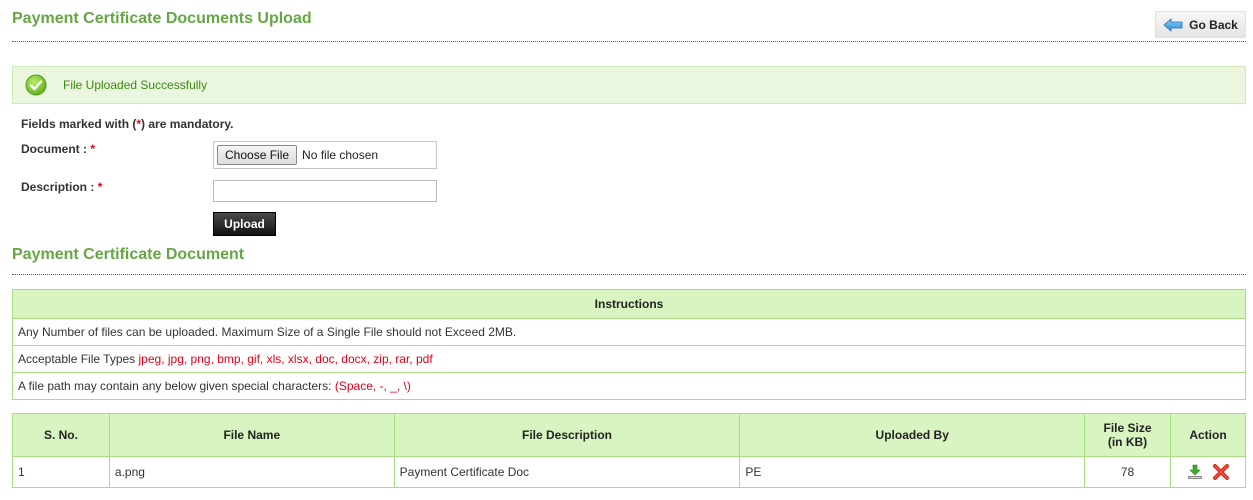 This screenshot has height=500, width=1253. What do you see at coordinates (1127, 472) in the screenshot?
I see `cell-file-size: 78` at bounding box center [1127, 472].